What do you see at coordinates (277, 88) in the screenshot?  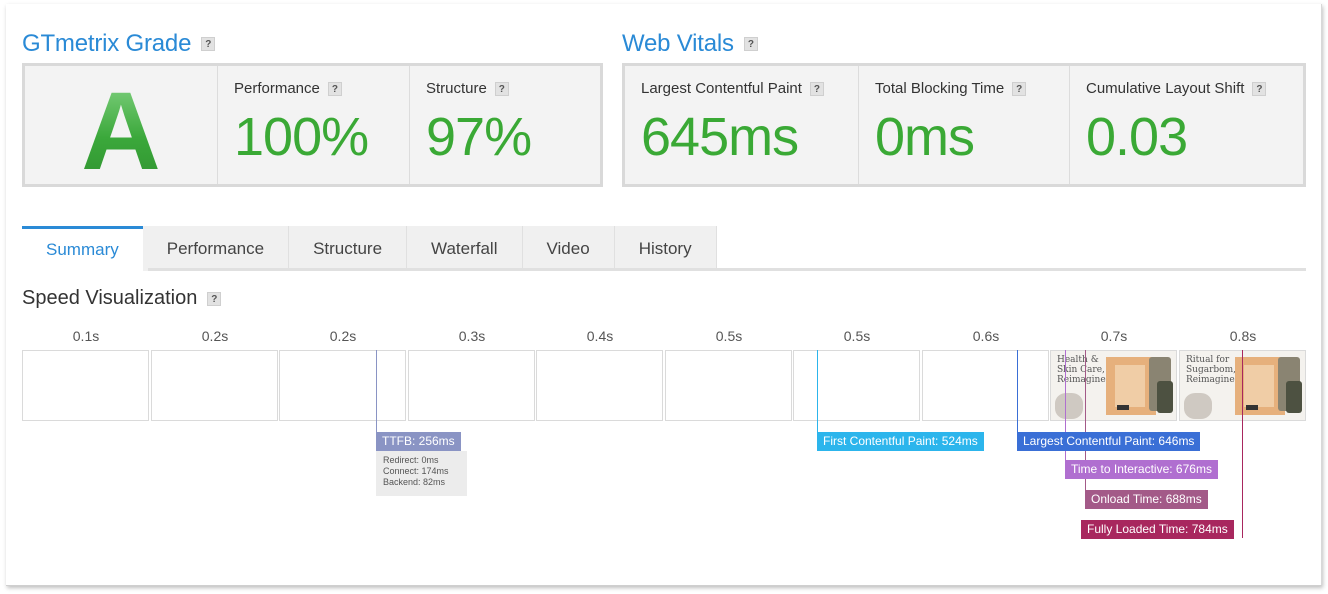 I see `performance-label: Performance` at bounding box center [277, 88].